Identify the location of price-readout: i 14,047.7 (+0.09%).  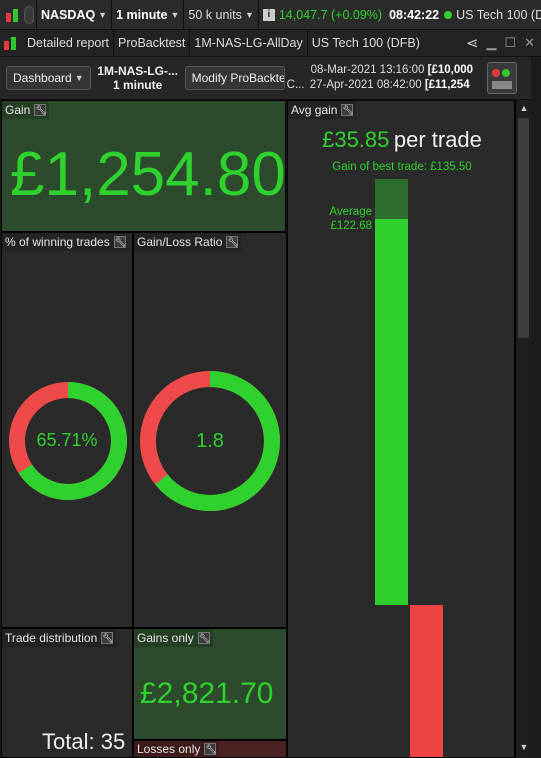
(322, 14).